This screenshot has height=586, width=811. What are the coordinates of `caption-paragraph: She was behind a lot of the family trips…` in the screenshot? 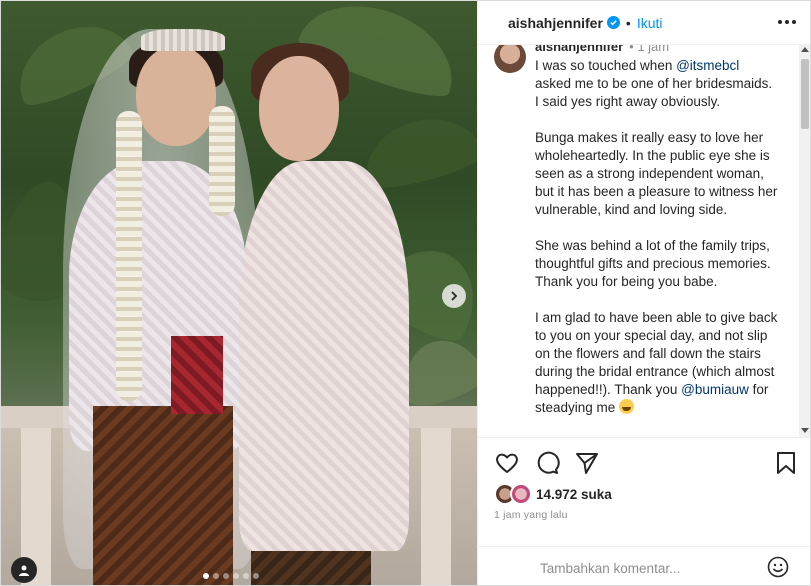 It's located at (655, 263).